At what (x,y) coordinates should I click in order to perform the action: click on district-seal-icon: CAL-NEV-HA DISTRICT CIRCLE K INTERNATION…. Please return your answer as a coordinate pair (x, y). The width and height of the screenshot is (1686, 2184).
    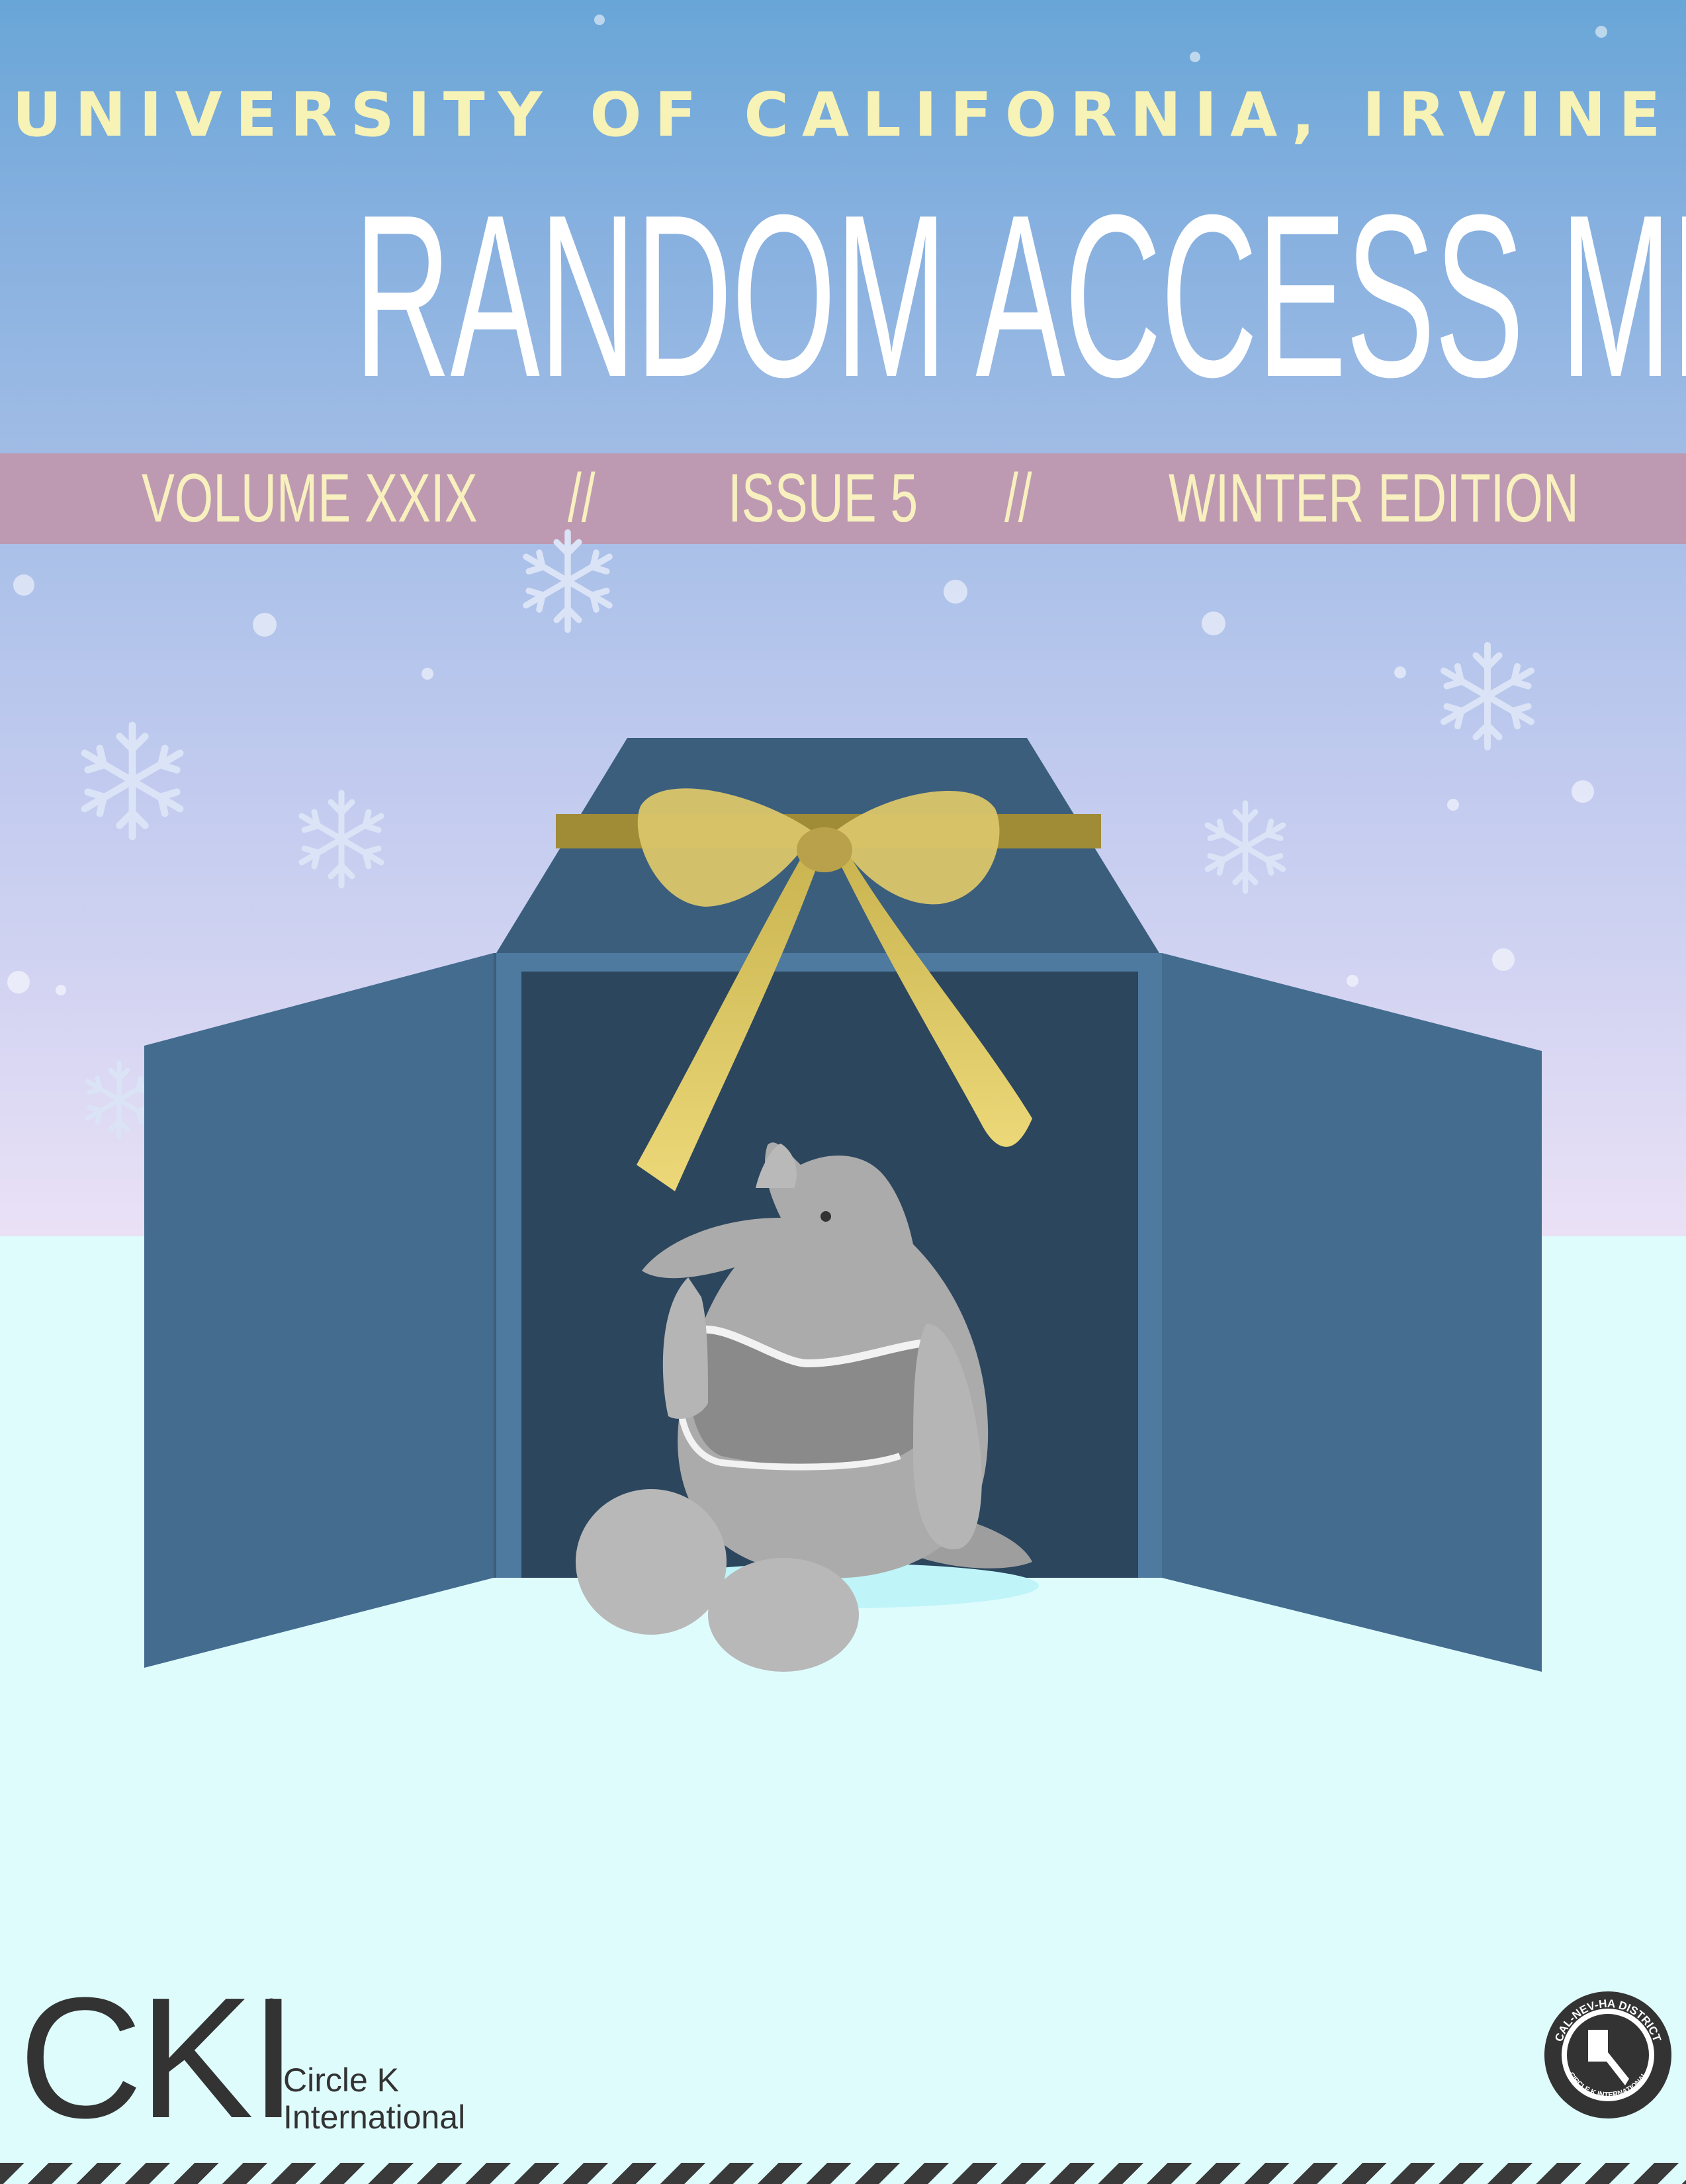
    Looking at the image, I should click on (1607, 2054).